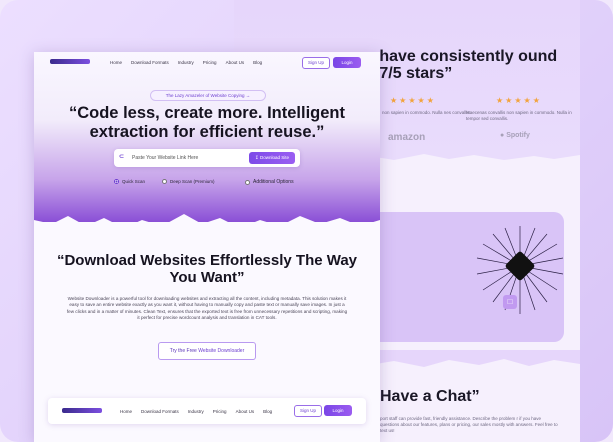 This screenshot has height=442, width=613. Describe the element at coordinates (273, 182) in the screenshot. I see `option-label: Additional Options` at that location.